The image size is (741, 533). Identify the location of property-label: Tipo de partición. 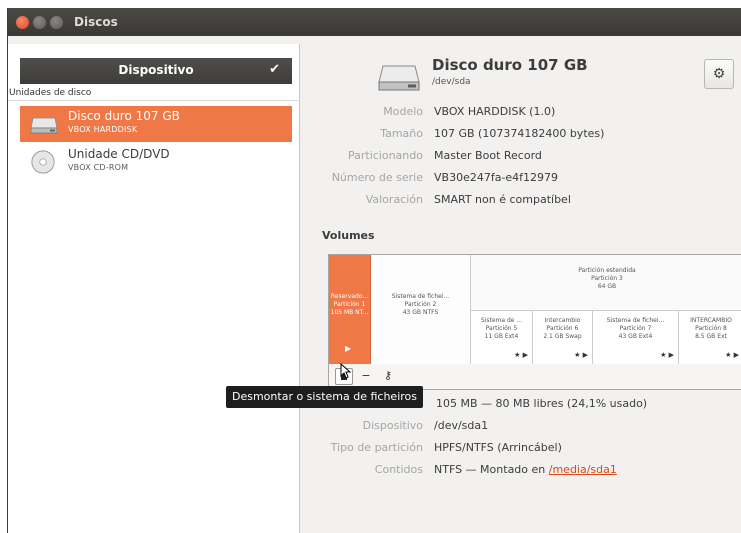
(376, 447).